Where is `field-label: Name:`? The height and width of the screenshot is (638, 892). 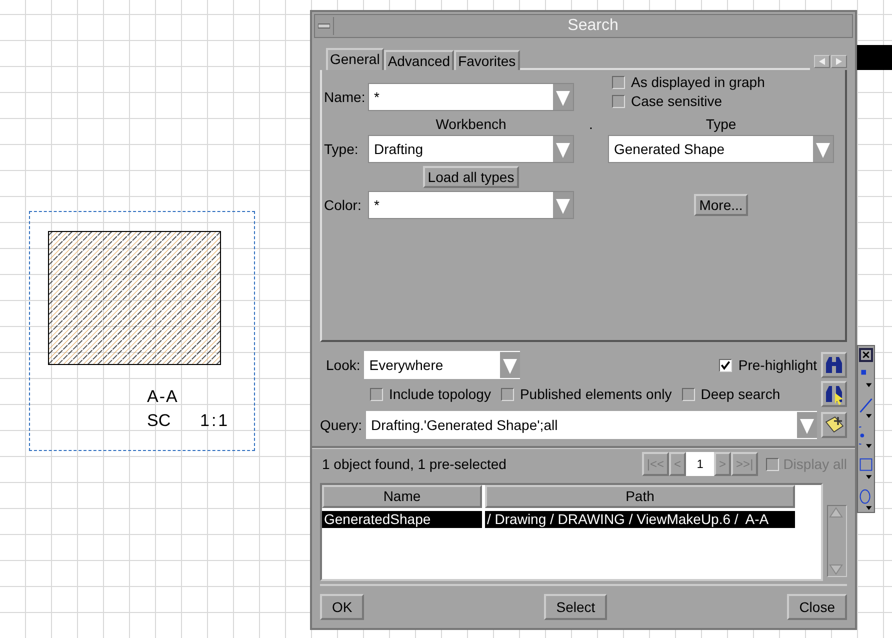
field-label: Name: is located at coordinates (345, 97).